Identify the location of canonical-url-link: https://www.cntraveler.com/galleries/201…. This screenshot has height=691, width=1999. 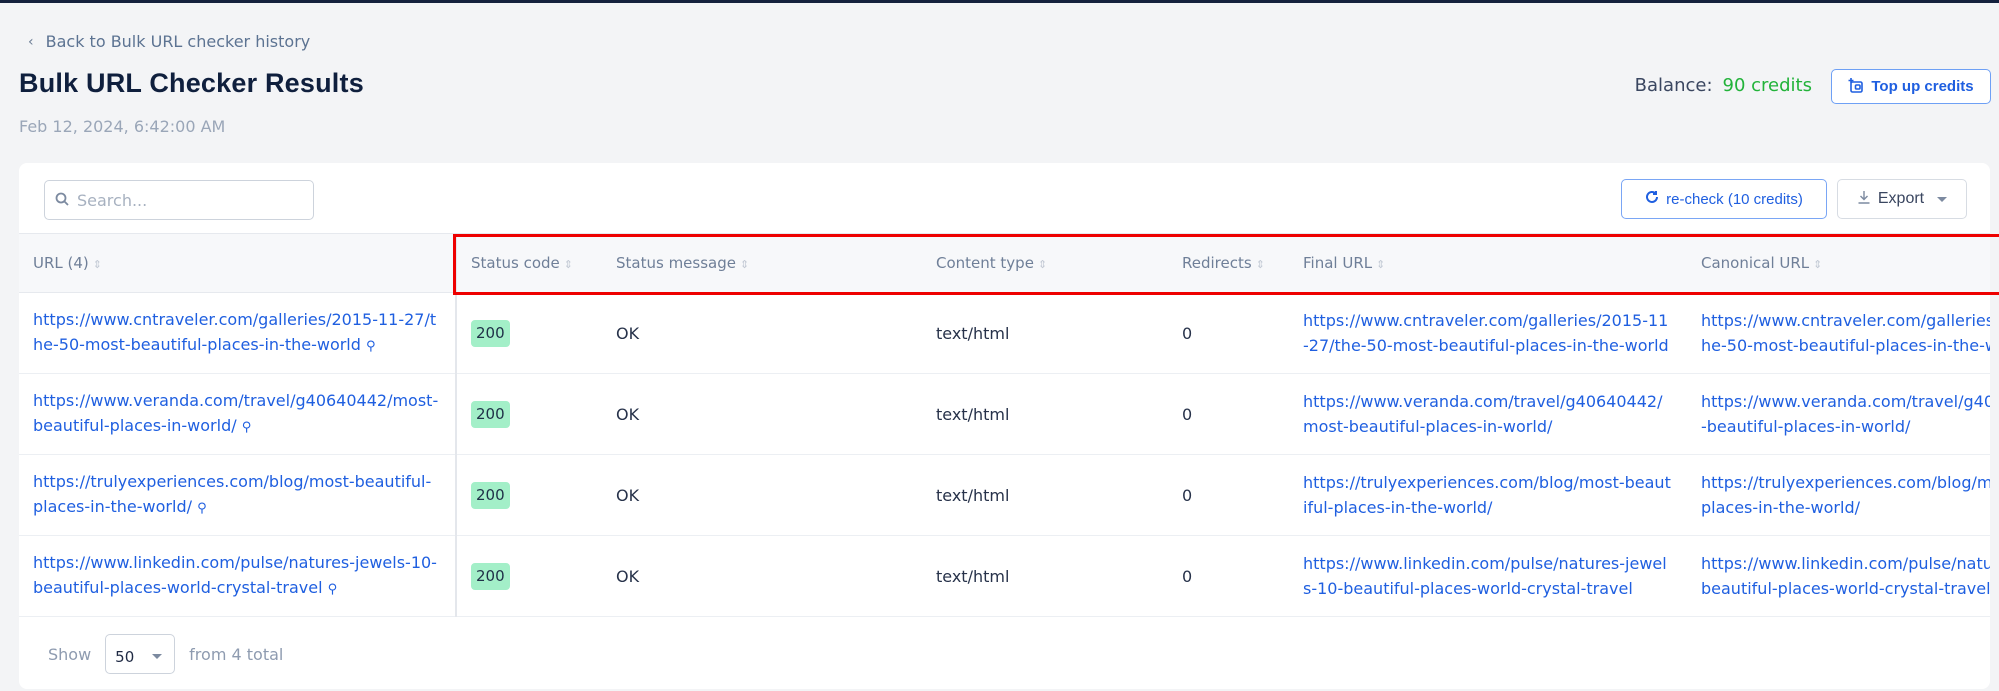
(1845, 333).